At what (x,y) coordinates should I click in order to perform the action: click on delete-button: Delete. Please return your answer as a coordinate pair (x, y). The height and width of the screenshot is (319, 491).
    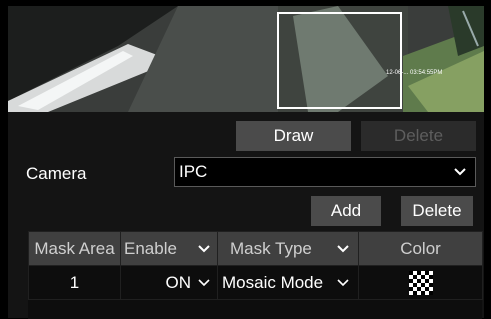
    Looking at the image, I should click on (437, 211).